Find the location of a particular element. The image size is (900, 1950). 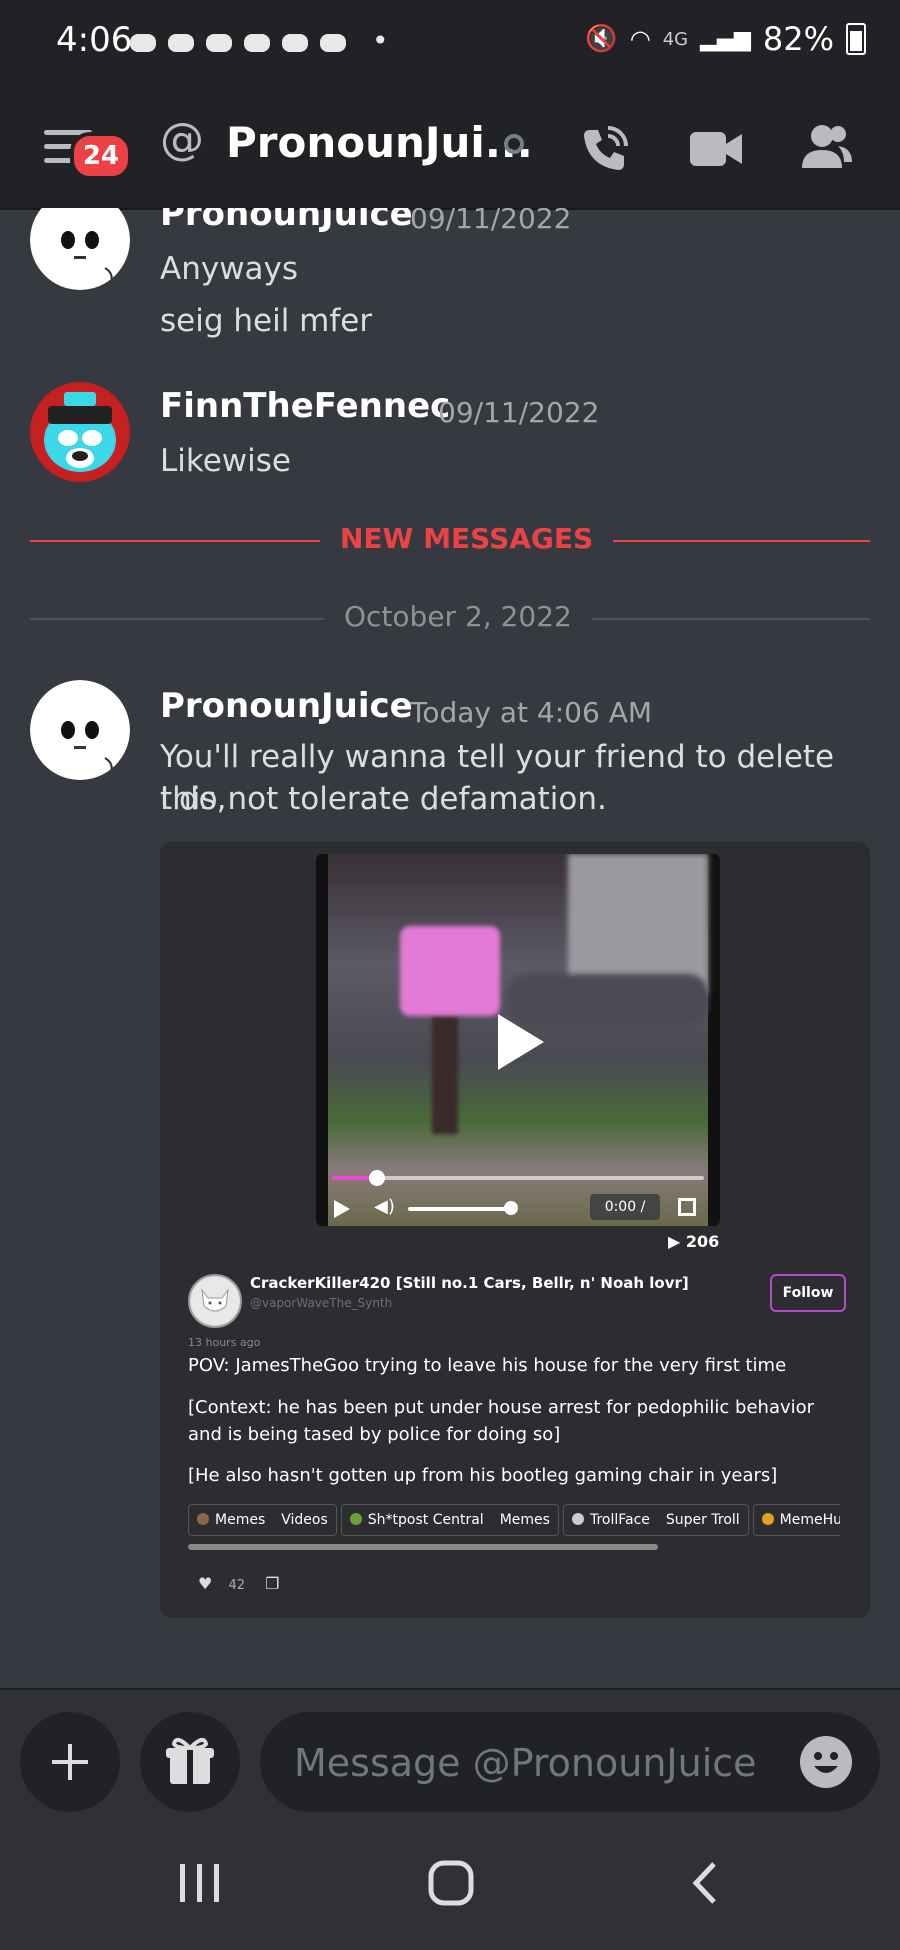

message-input-wrapper is located at coordinates (570, 1762).